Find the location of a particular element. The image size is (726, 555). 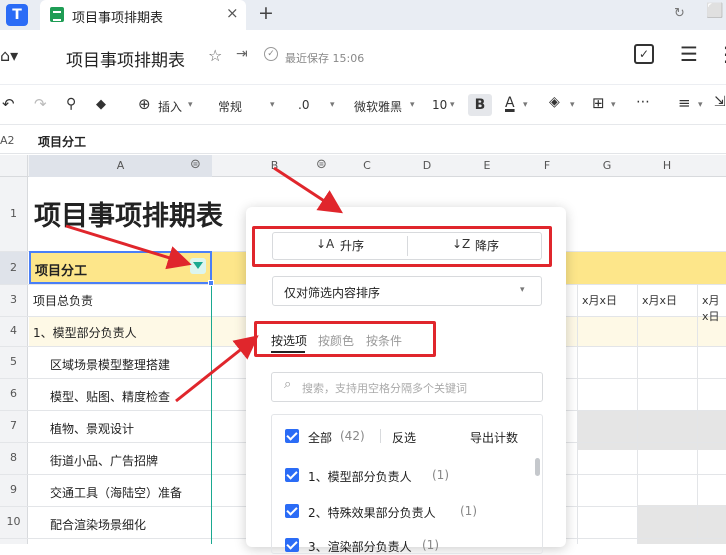

arrow-to-filter-icon is located at coordinates (128, 247).